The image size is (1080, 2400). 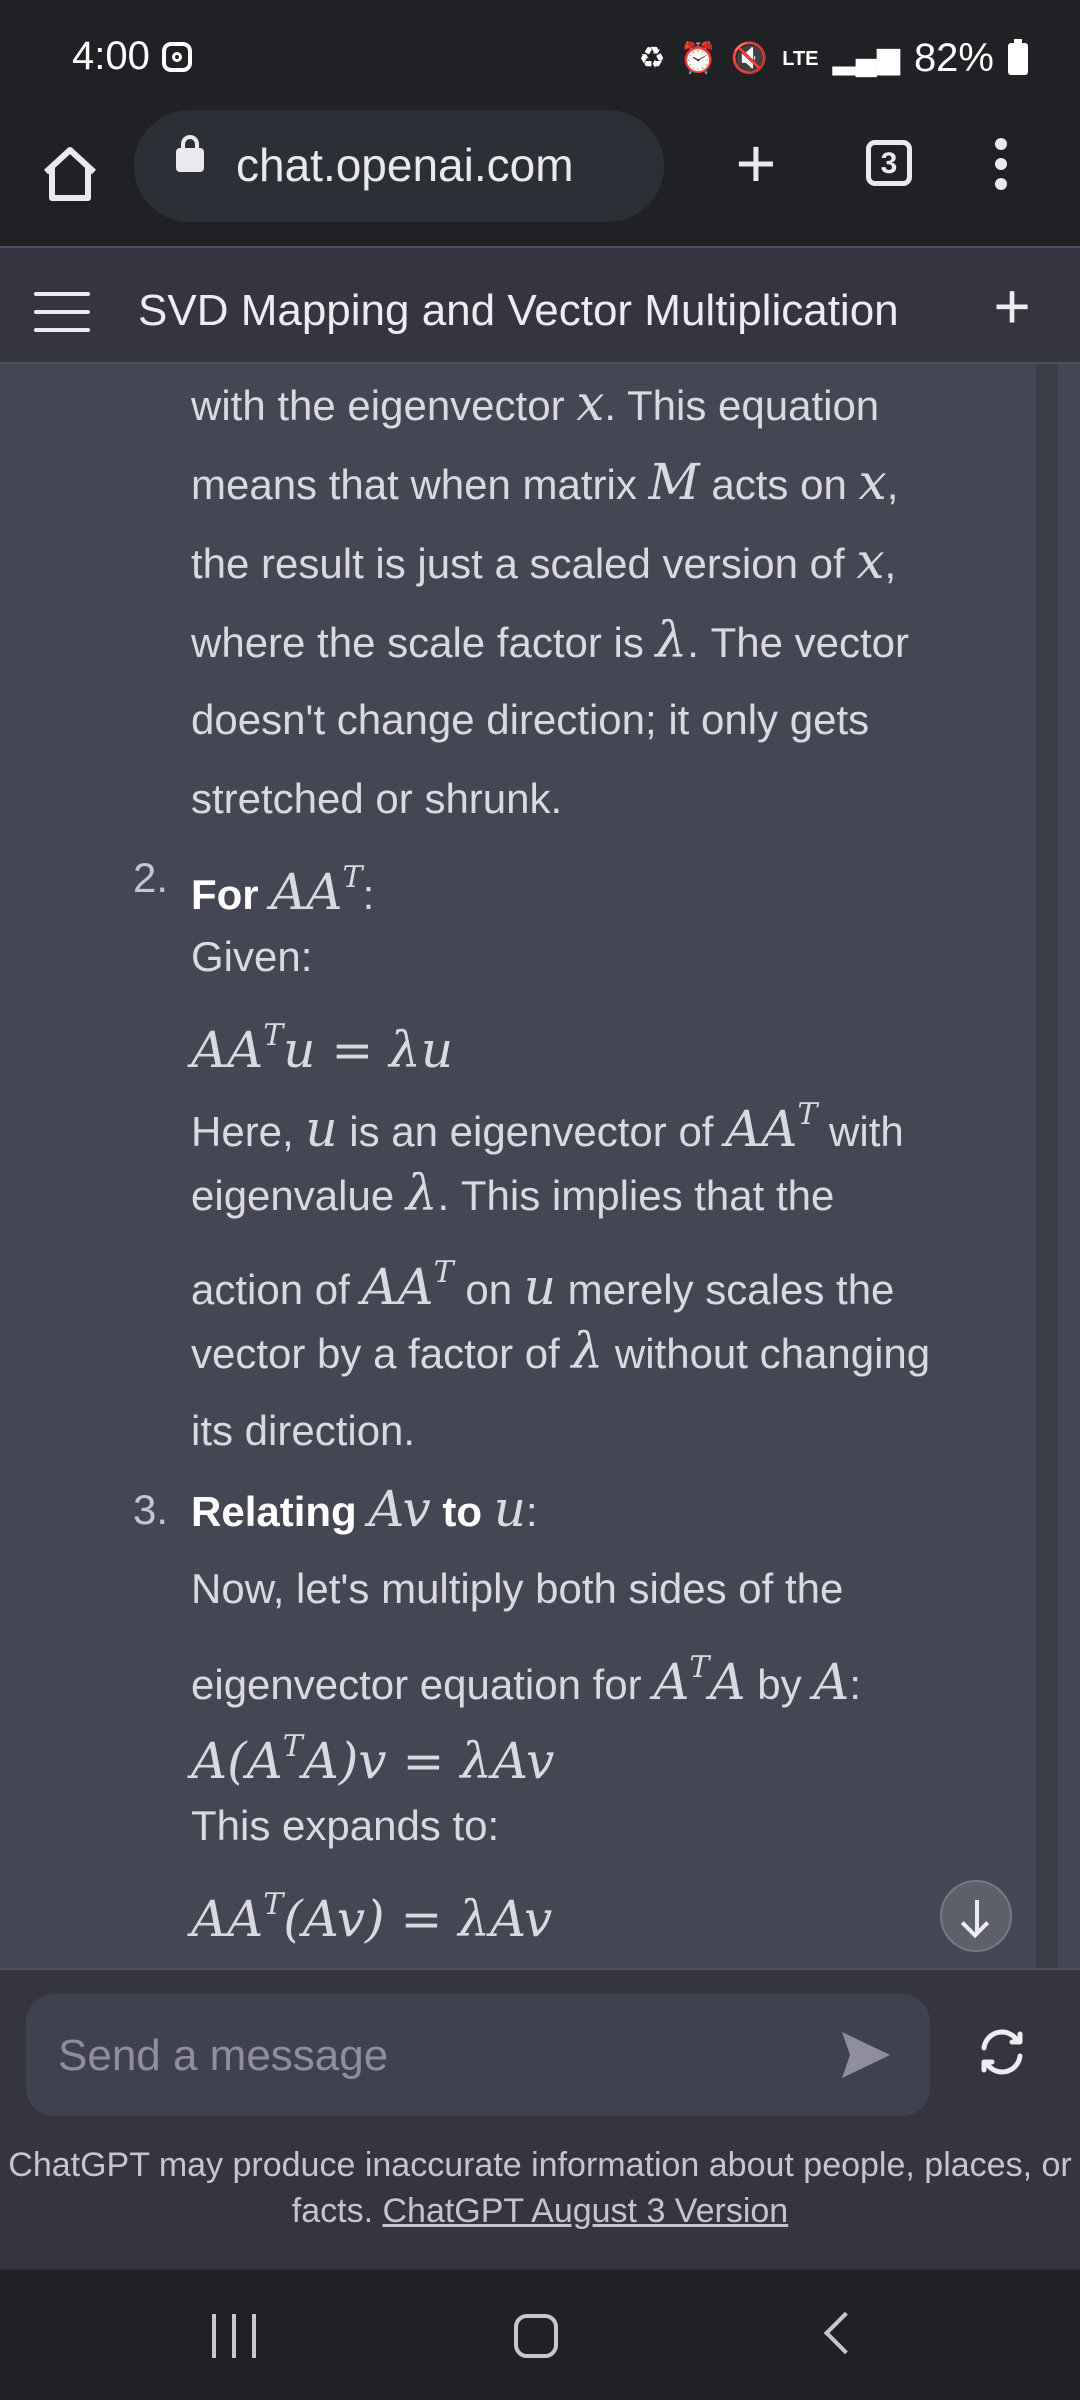 I want to click on version-link: ChatGPT August 3 Version, so click(x=585, y=2211).